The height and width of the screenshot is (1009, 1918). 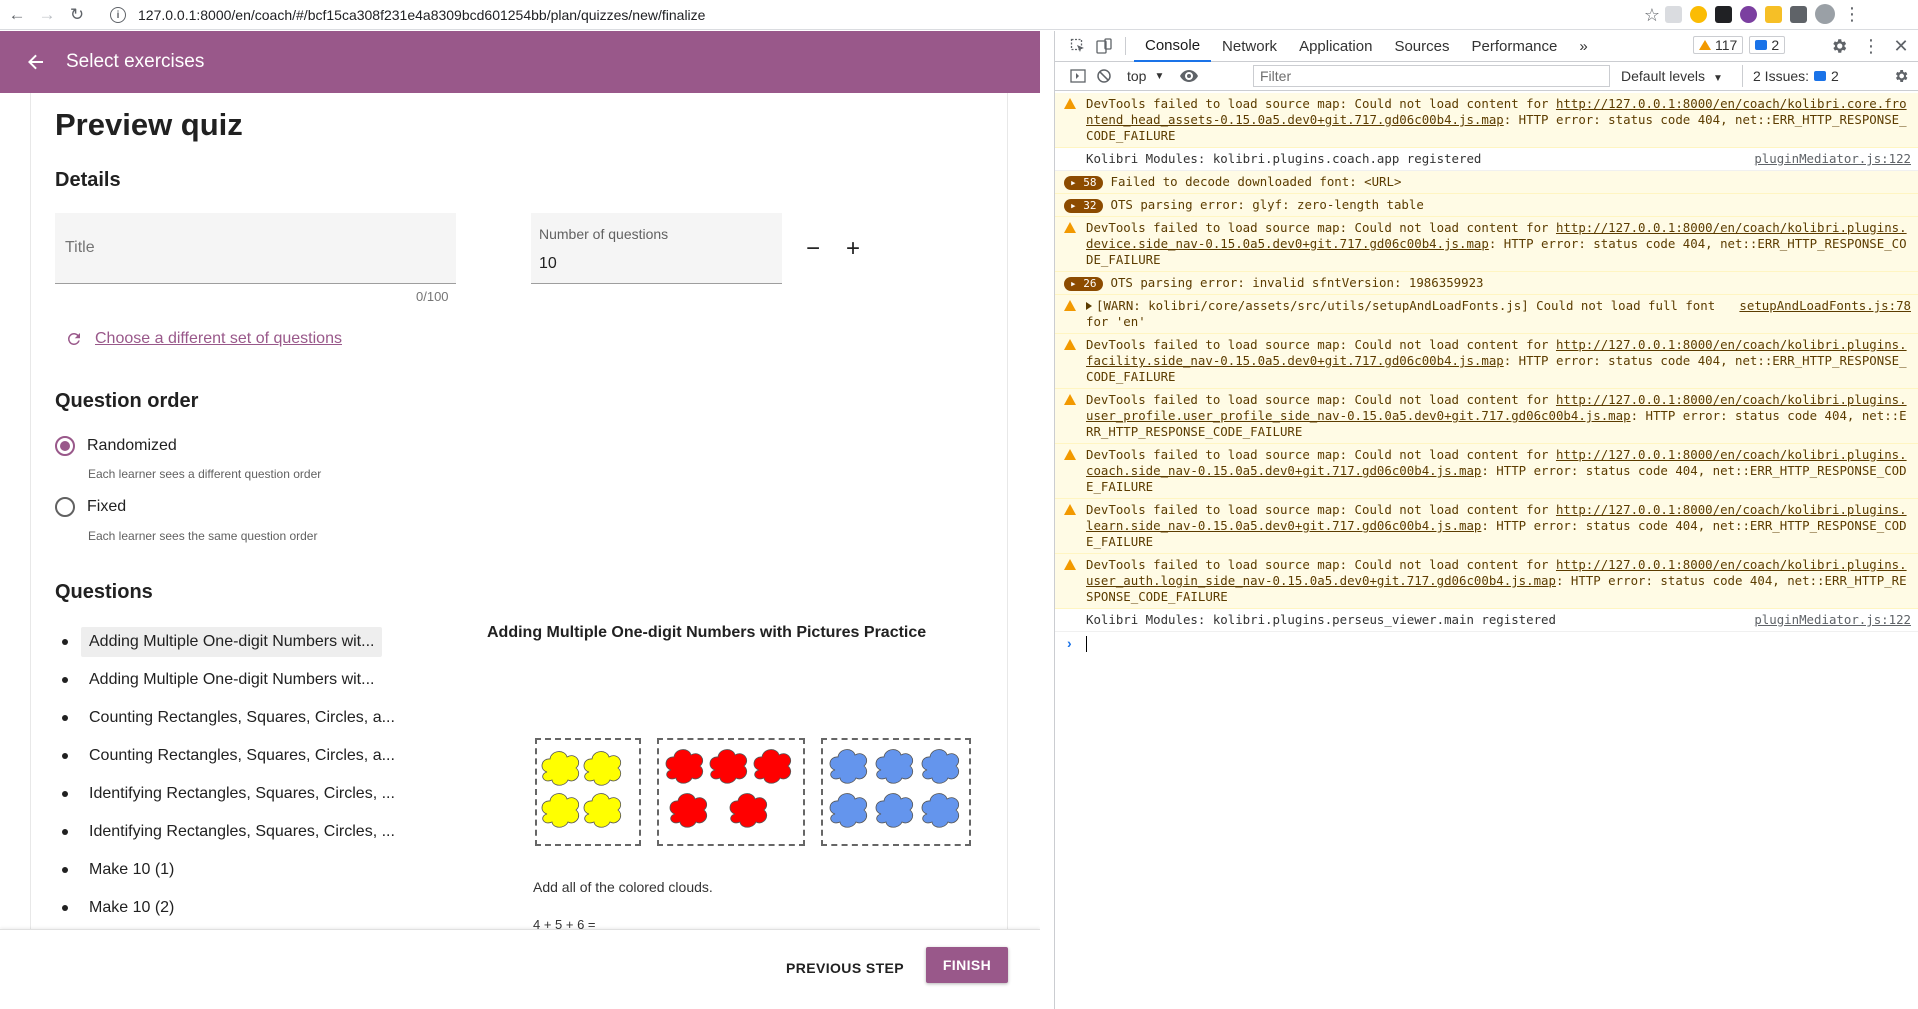 What do you see at coordinates (1104, 46) in the screenshot?
I see `device-toolbar-icon` at bounding box center [1104, 46].